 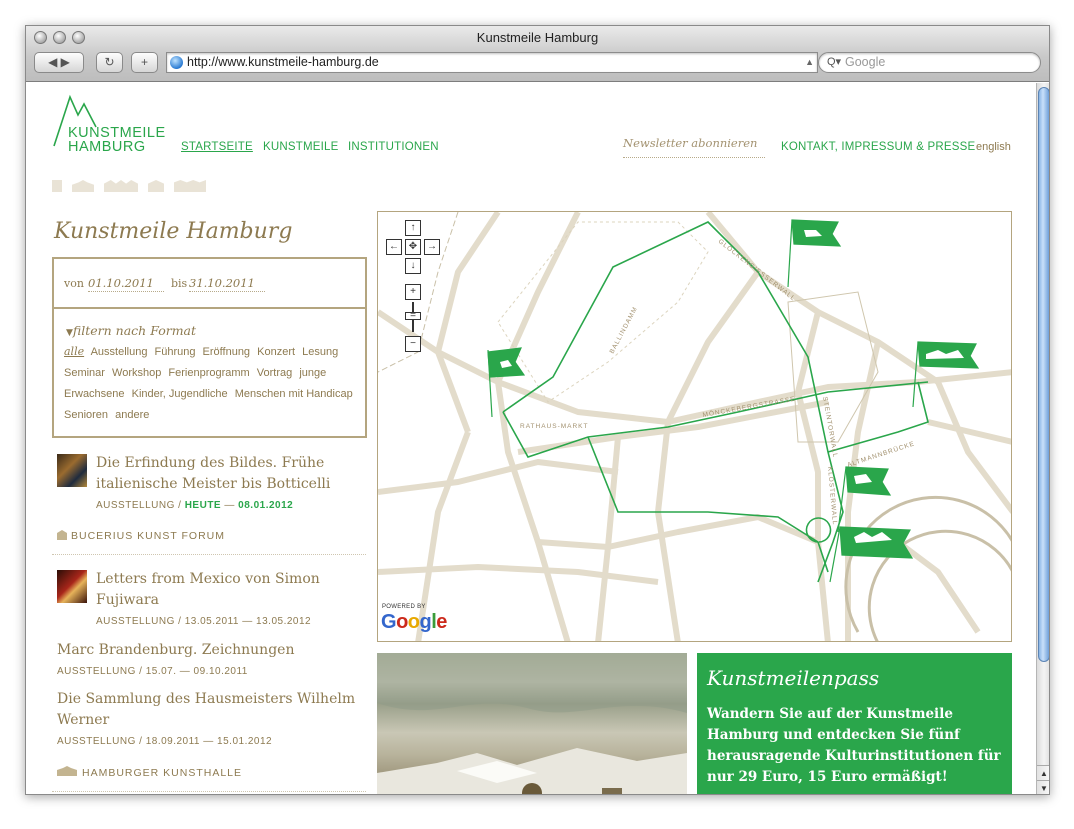 I want to click on date-to-input: 31.10.2011, so click(x=227, y=284).